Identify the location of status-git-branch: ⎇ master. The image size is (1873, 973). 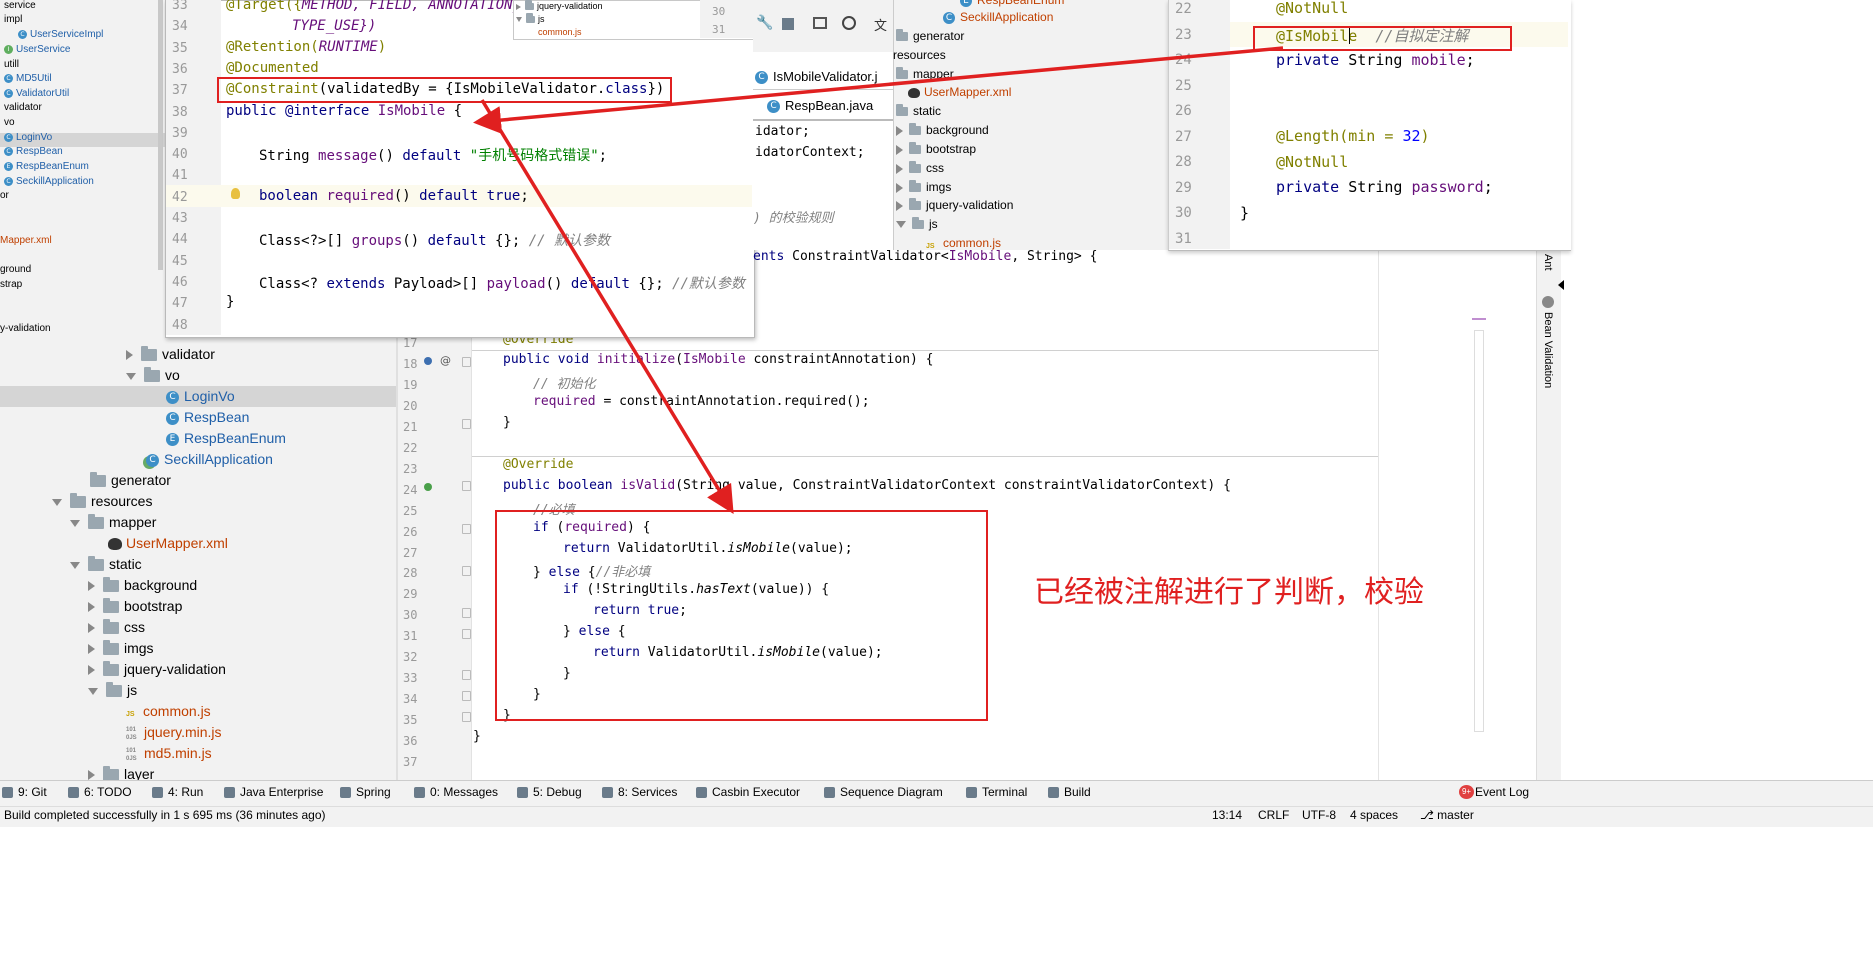
(1447, 815).